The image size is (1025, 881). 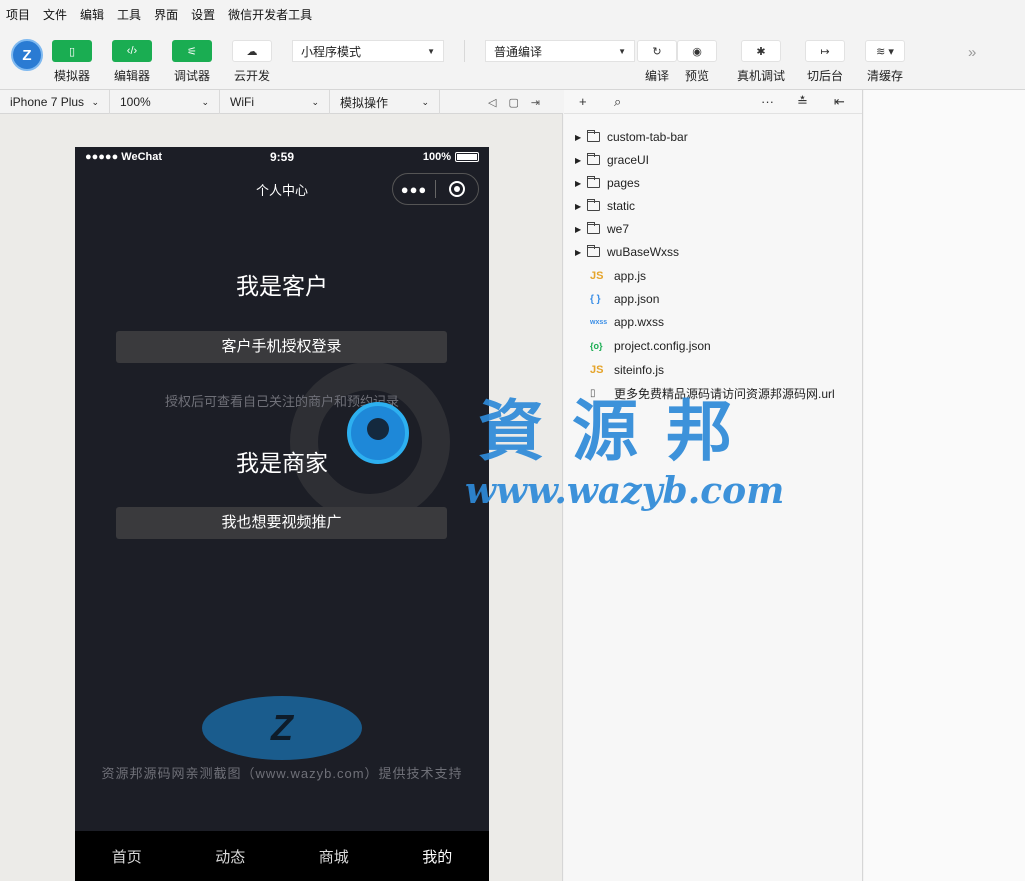 I want to click on status-bar: ●●●●● WeChat 9:59 100%, so click(x=282, y=157).